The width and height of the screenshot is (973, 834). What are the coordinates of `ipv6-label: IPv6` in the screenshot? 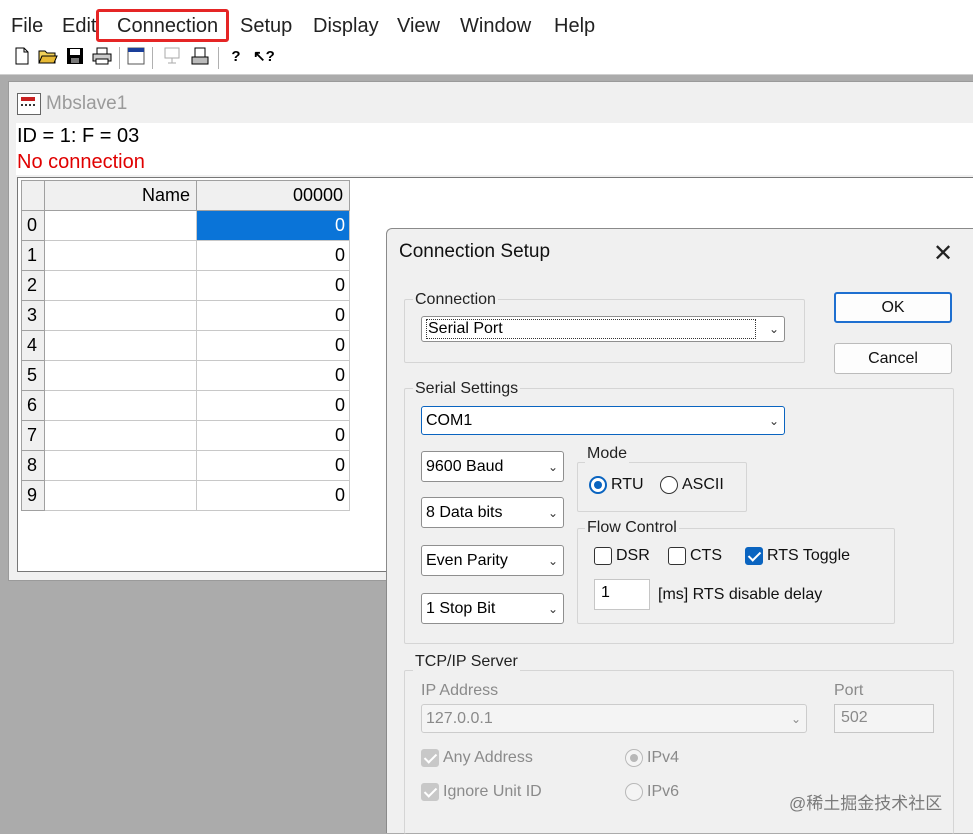 It's located at (663, 792).